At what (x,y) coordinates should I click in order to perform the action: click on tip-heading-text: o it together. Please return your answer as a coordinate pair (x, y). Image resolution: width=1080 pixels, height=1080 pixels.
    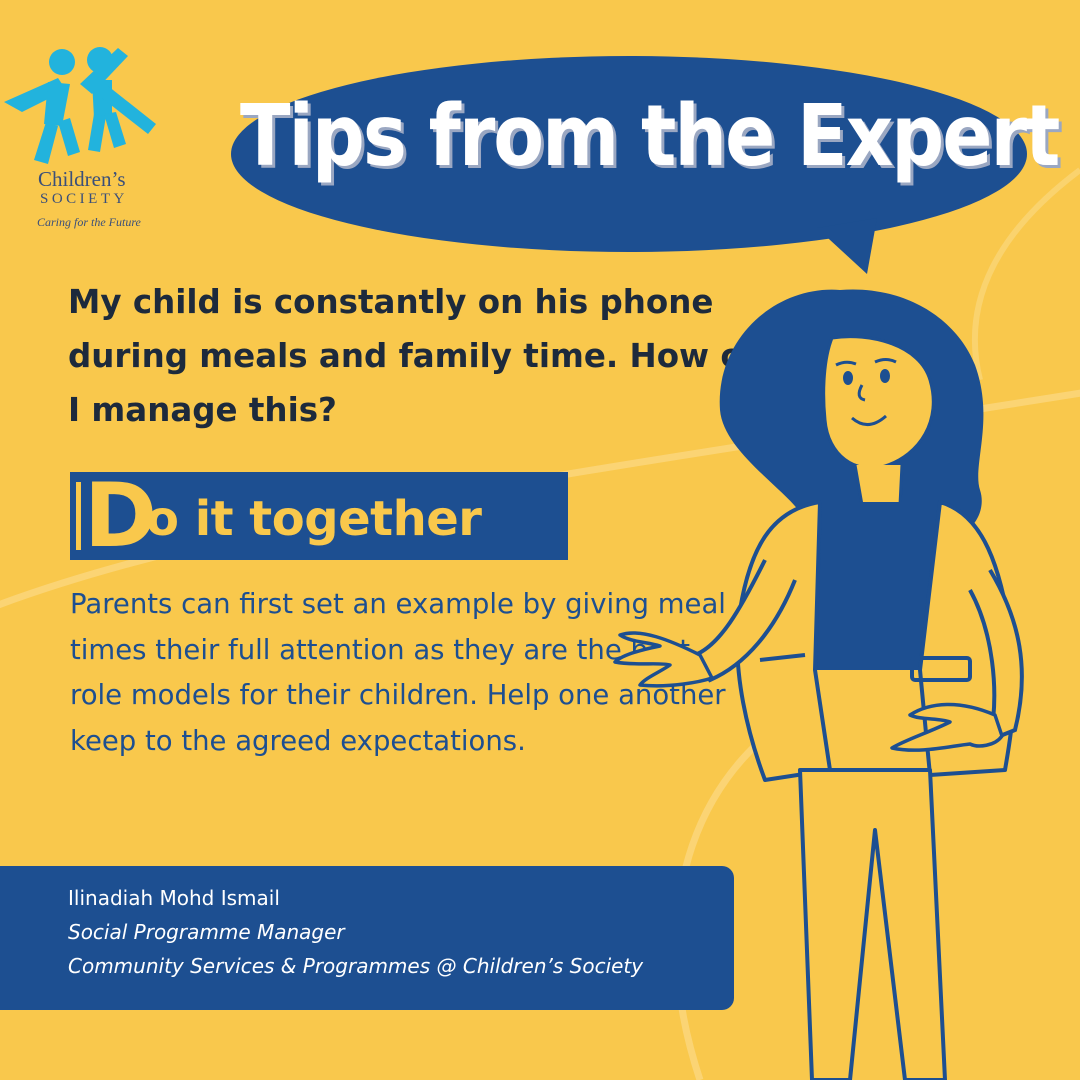
    Looking at the image, I should click on (314, 519).